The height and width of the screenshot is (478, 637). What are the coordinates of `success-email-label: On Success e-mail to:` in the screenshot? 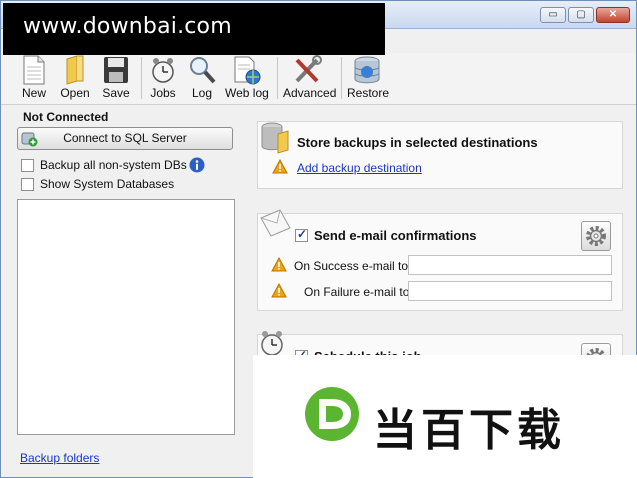 It's located at (353, 266).